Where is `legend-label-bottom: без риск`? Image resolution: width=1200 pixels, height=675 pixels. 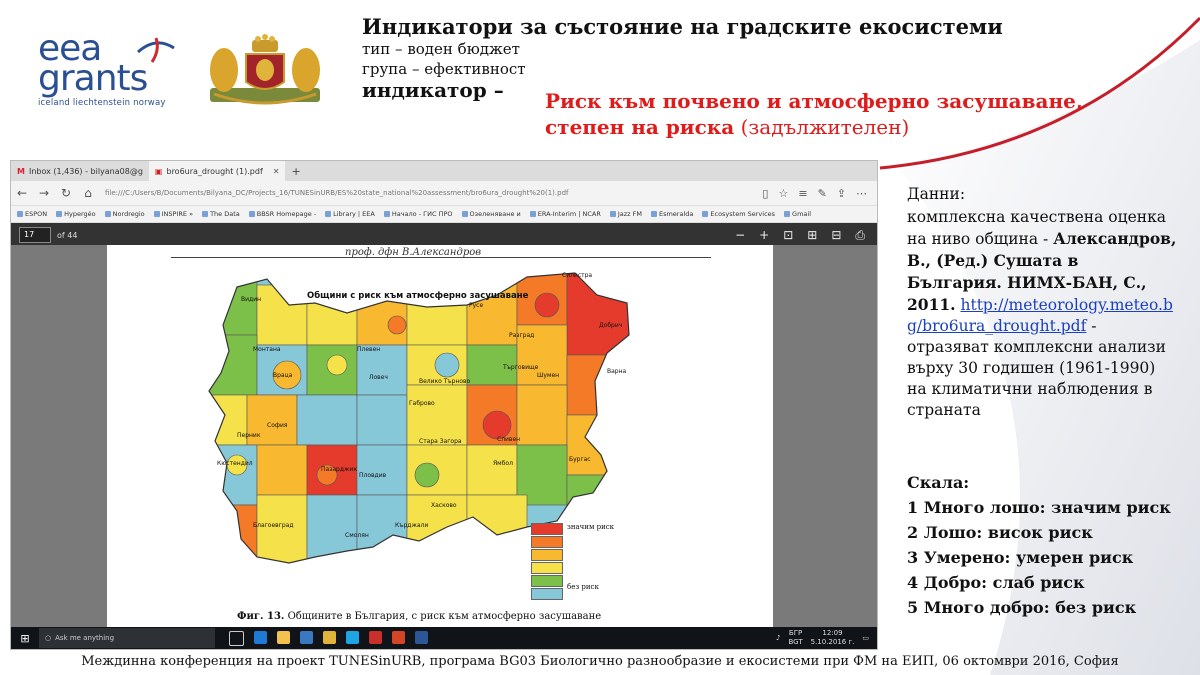 legend-label-bottom: без риск is located at coordinates (583, 587).